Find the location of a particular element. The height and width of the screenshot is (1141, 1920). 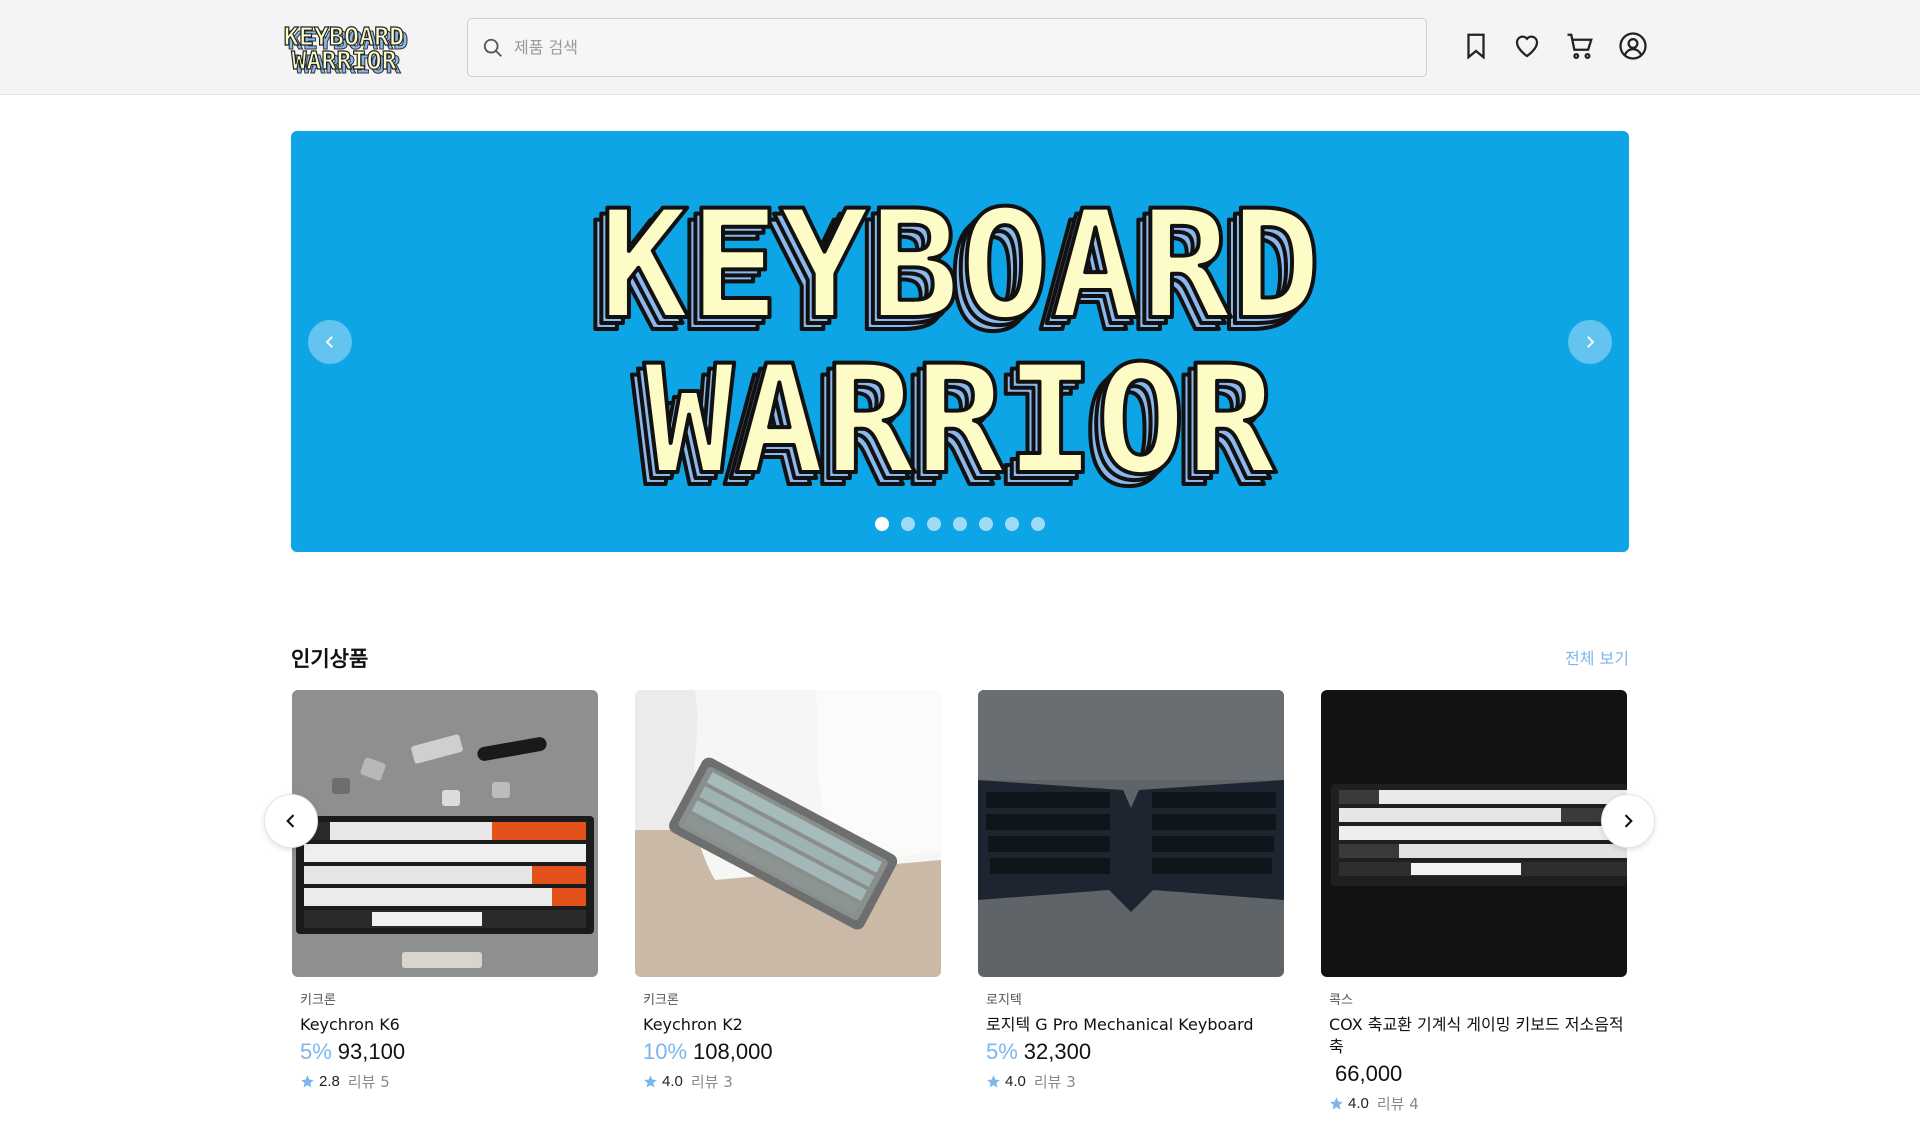

price-row: 5% 93,100 is located at coordinates (449, 1052).